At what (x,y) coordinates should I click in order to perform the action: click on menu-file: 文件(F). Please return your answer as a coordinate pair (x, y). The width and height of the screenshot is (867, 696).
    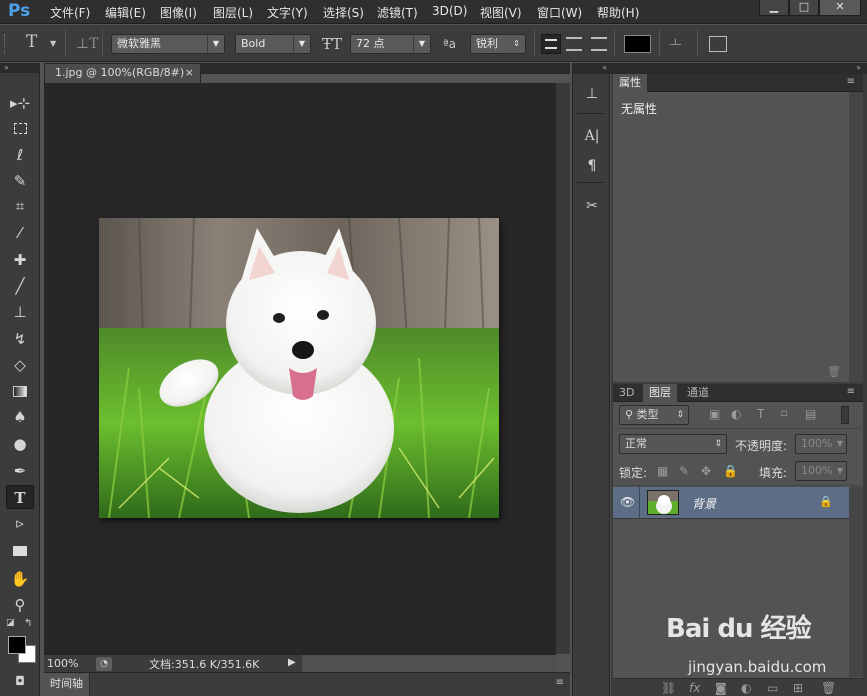
    Looking at the image, I should click on (70, 12).